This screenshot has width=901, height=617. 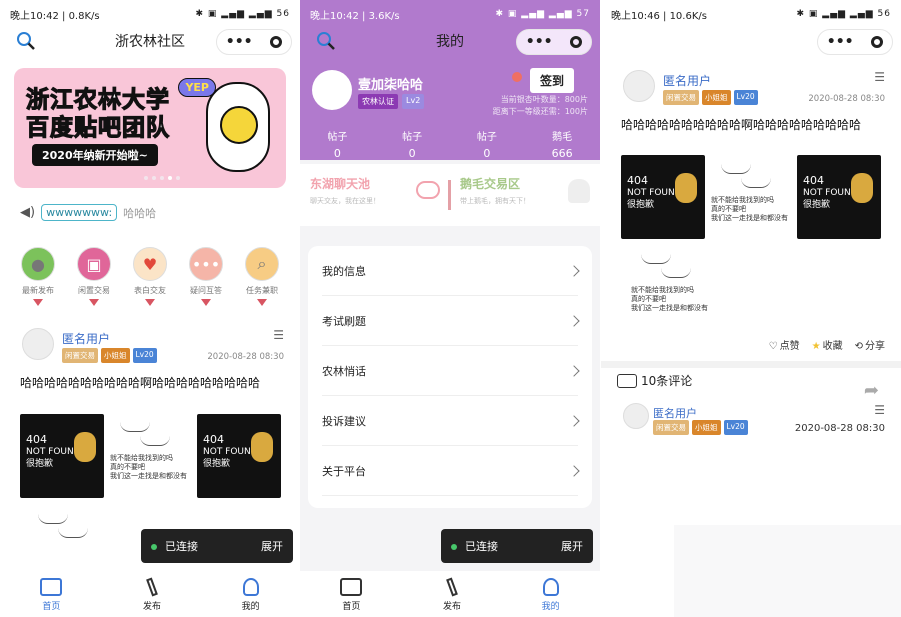 What do you see at coordinates (344, 321) in the screenshot?
I see `menu-label: 考试刷题` at bounding box center [344, 321].